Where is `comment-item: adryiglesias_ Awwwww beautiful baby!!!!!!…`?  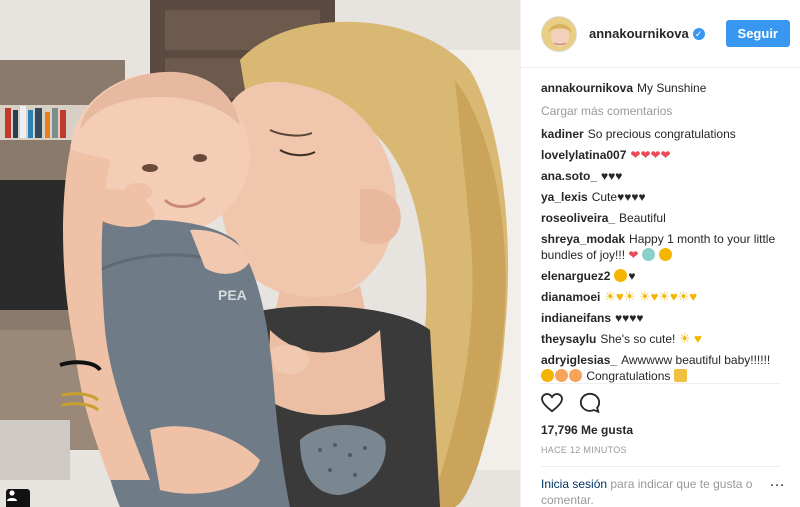 comment-item: adryiglesias_ Awwwww beautiful baby!!!!!!… is located at coordinates (660, 368).